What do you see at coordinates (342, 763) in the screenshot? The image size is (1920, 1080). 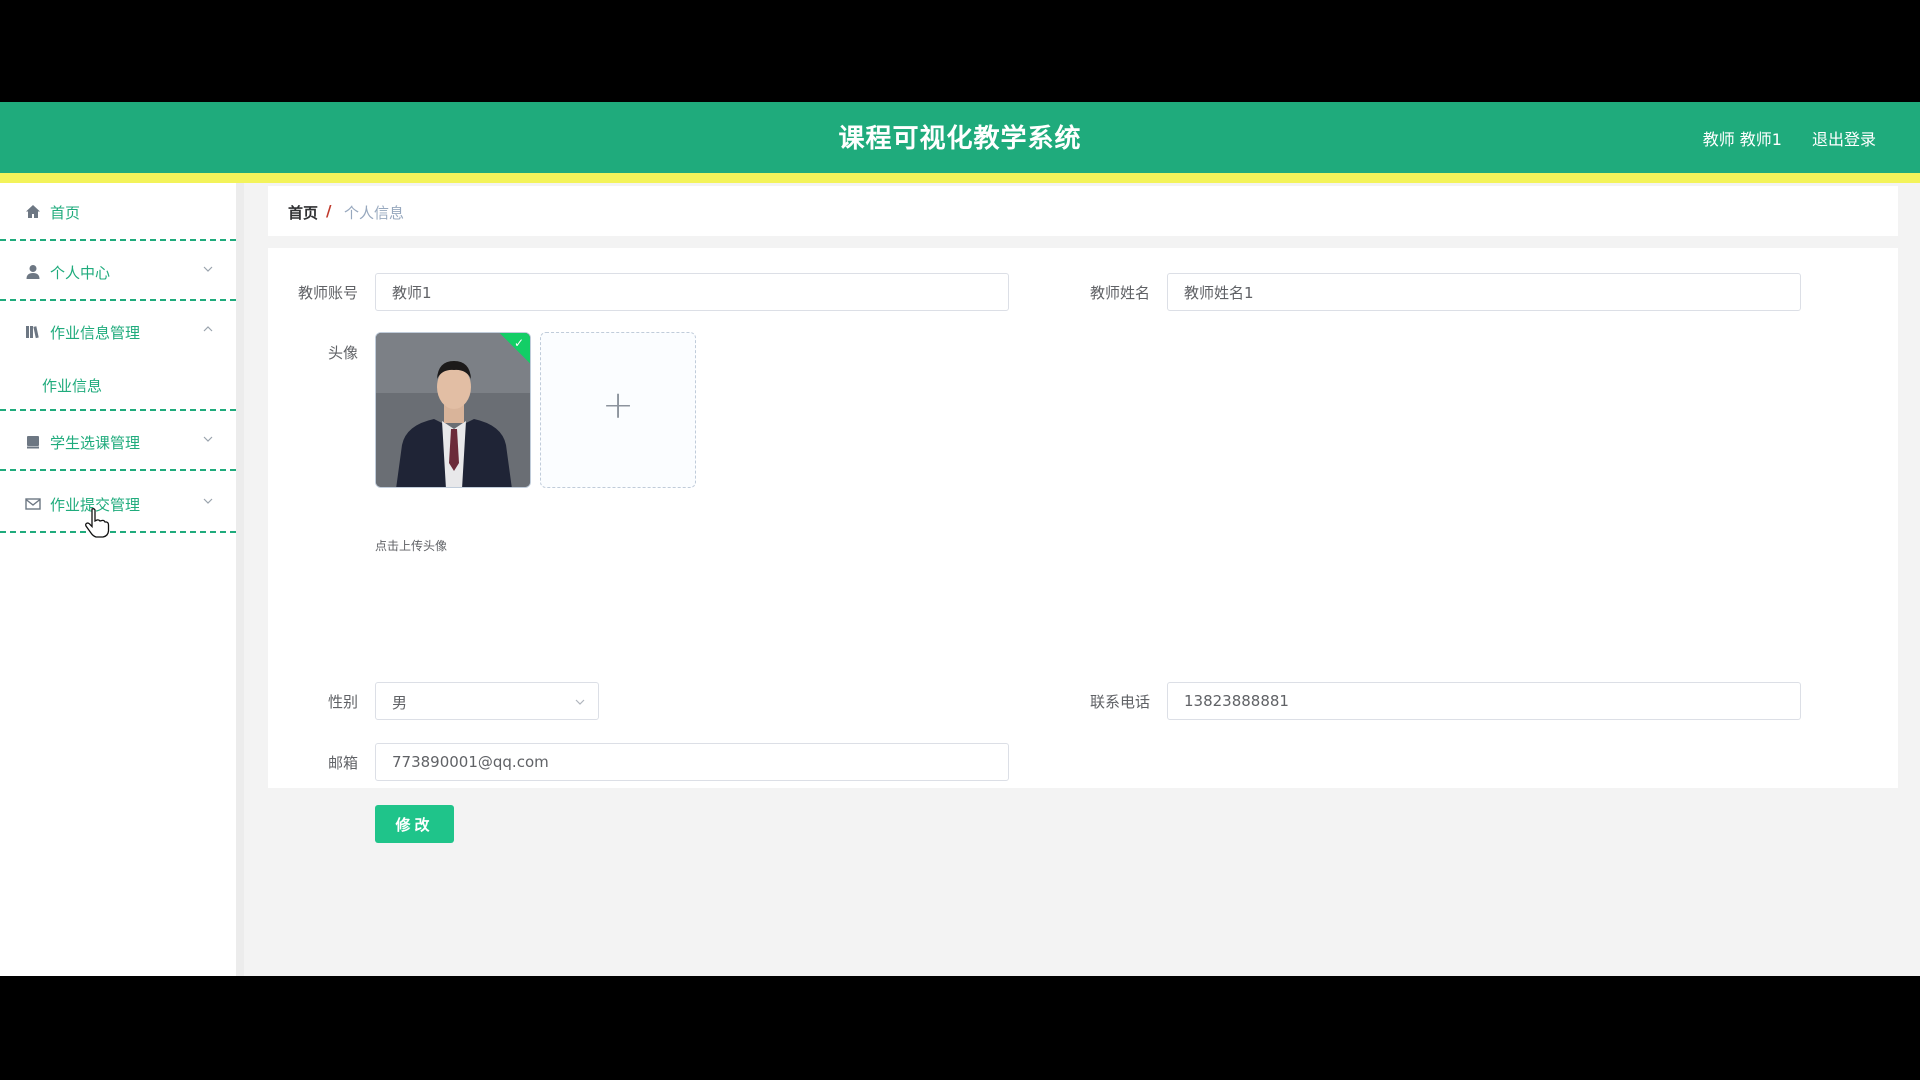 I see `email-label: 邮箱` at bounding box center [342, 763].